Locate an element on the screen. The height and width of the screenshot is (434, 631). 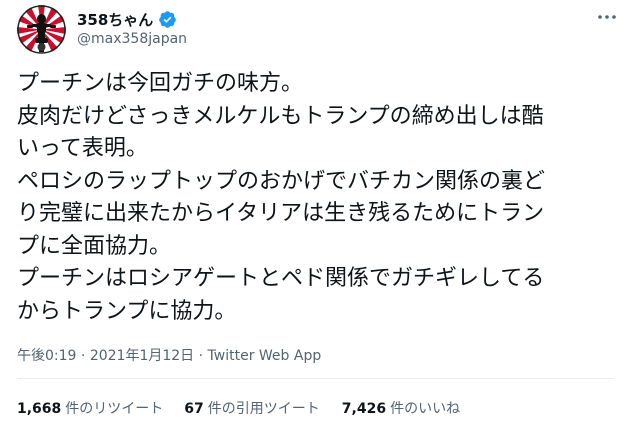
tweet-time: 午後0:19 is located at coordinates (47, 356).